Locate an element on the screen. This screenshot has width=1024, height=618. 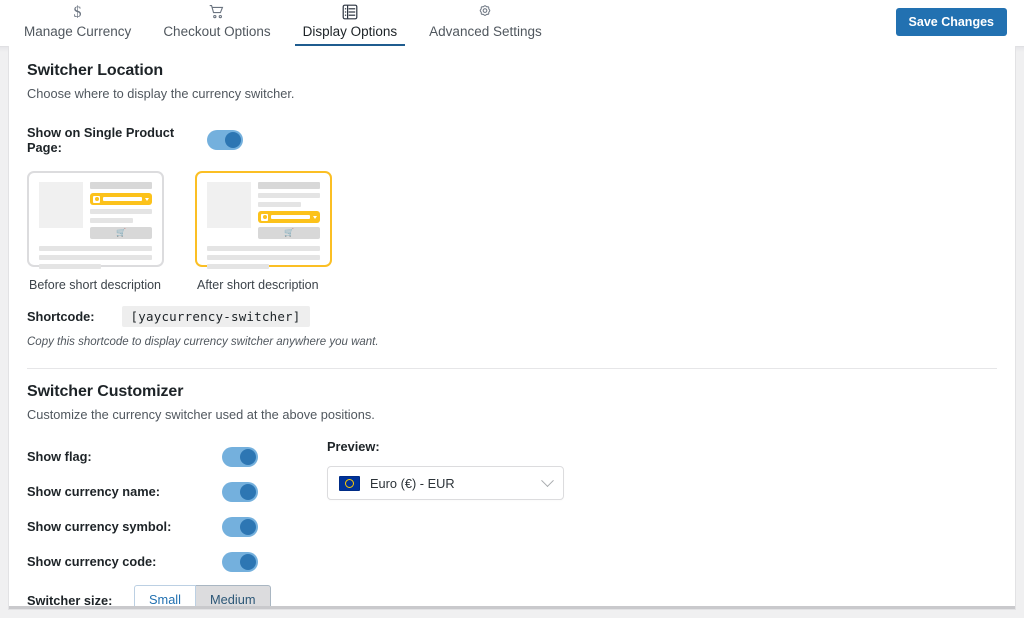
cart-icon is located at coordinates (216, 11).